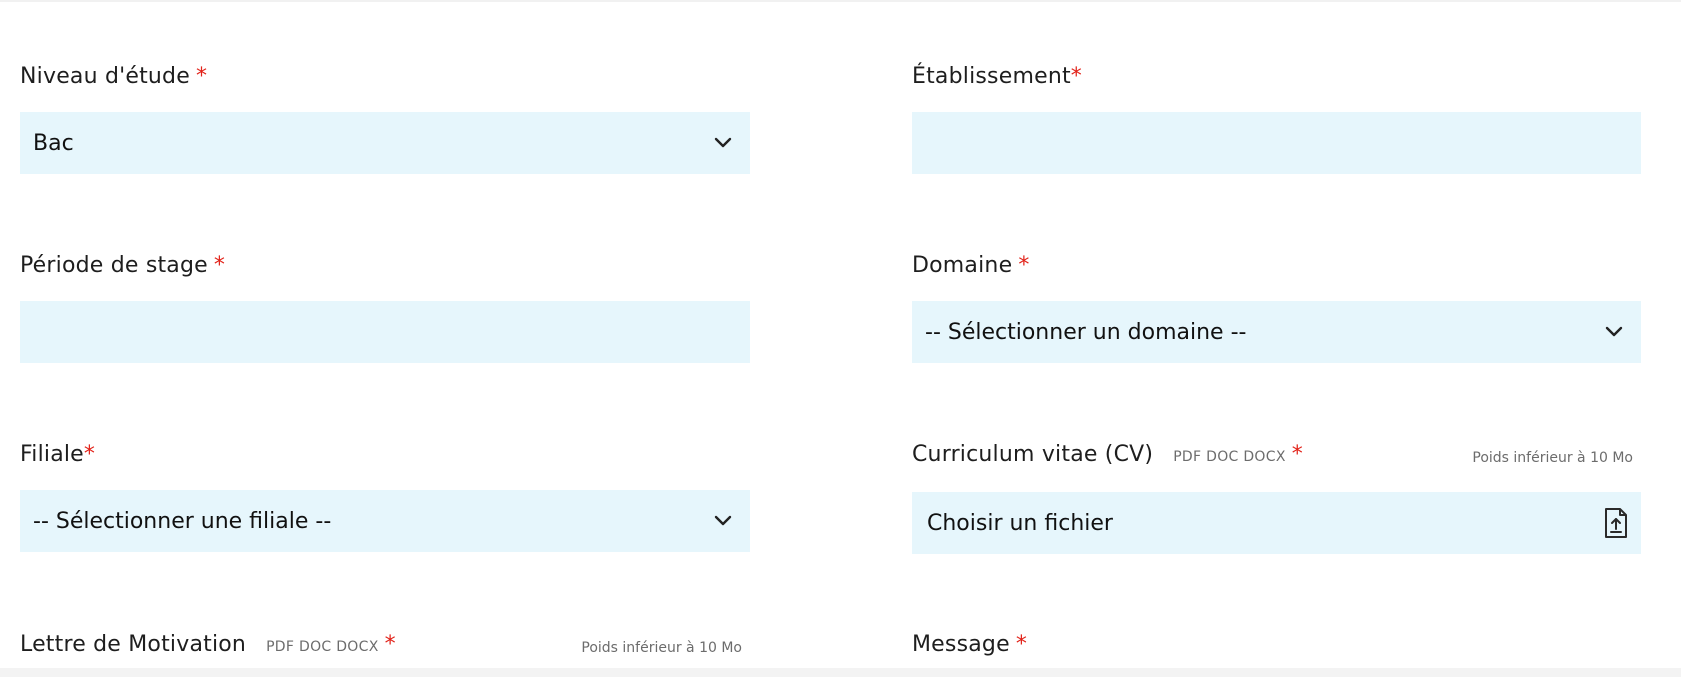 Image resolution: width=1681 pixels, height=677 pixels. Describe the element at coordinates (385, 456) in the screenshot. I see `filiale-label-row: Filiale *` at that location.